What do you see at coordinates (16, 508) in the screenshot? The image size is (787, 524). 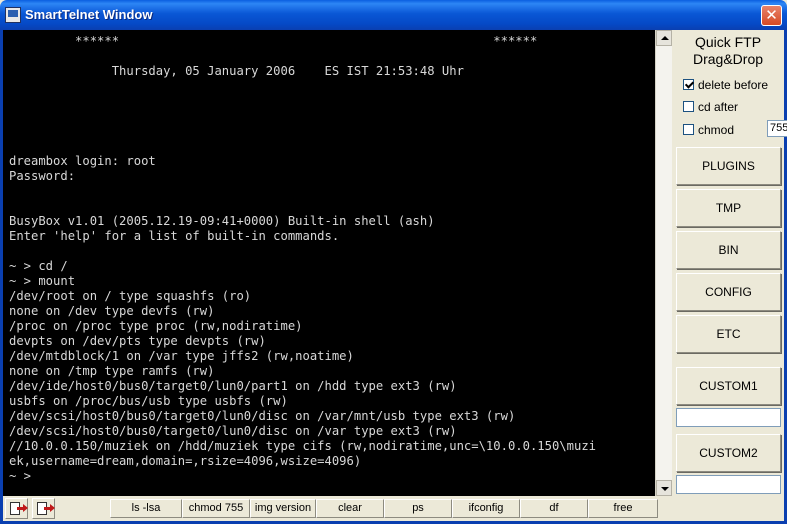 I see `upload-file-button` at bounding box center [16, 508].